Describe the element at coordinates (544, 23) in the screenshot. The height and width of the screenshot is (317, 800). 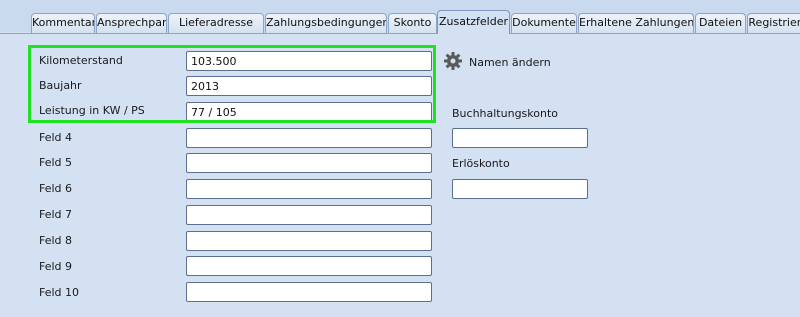
I see `tab-dokumente: Dokumente` at that location.